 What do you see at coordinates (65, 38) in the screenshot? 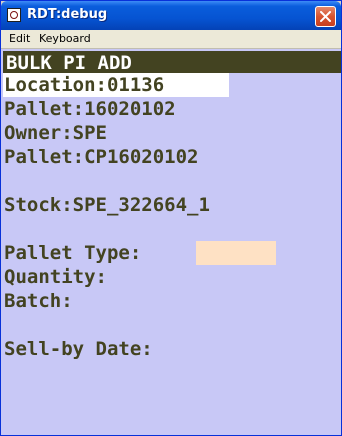
I see `menu-keyboard: Keyboard` at bounding box center [65, 38].